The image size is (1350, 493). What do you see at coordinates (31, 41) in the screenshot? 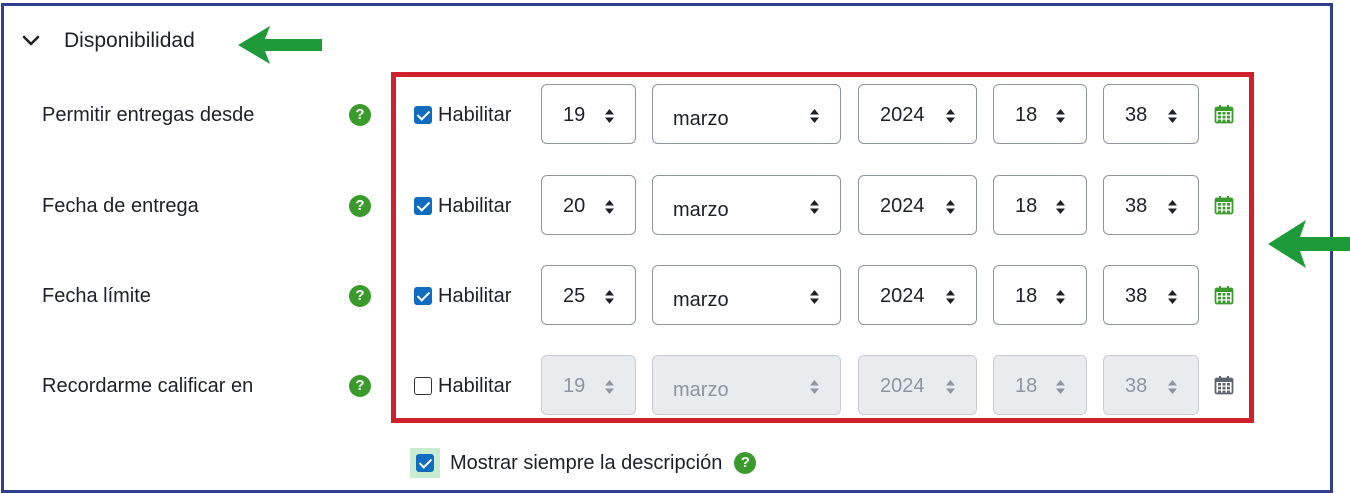
I see `chevron-down-icon` at bounding box center [31, 41].